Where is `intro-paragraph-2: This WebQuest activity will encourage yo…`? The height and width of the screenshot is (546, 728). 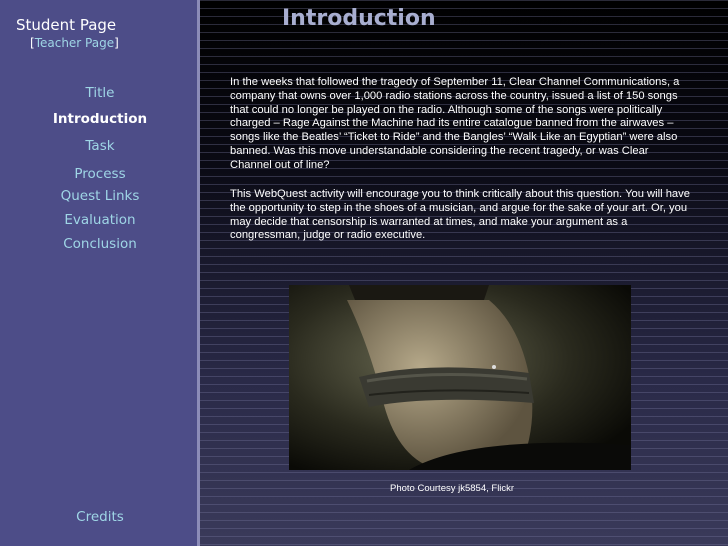
intro-paragraph-2: This WebQuest activity will encourage yo… is located at coordinates (460, 215).